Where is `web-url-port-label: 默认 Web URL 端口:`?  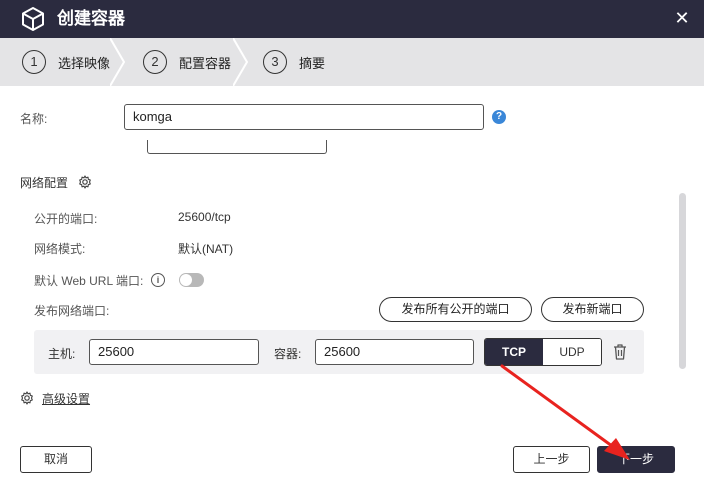
web-url-port-label: 默认 Web URL 端口: is located at coordinates (89, 281).